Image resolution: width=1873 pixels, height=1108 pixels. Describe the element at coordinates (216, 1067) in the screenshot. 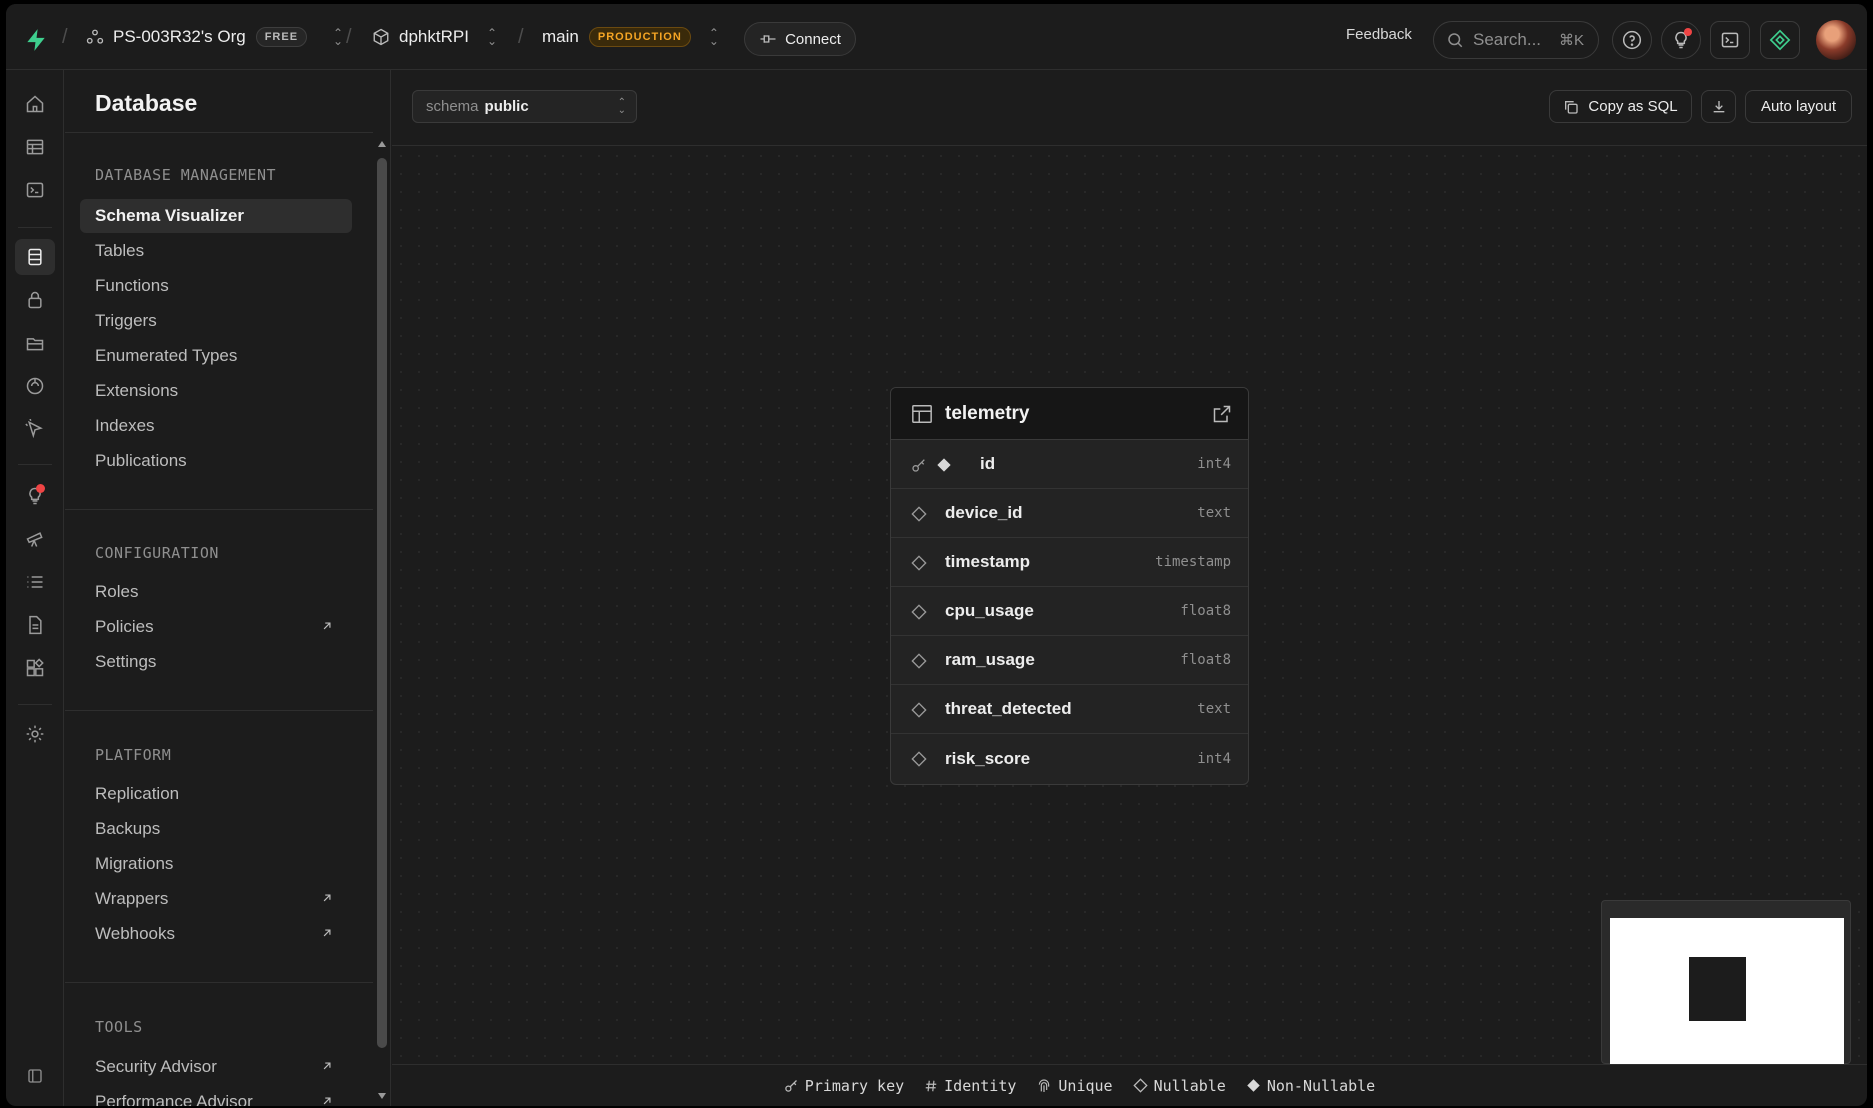

I see `menu-item-security-advisor: Security Advisor` at that location.